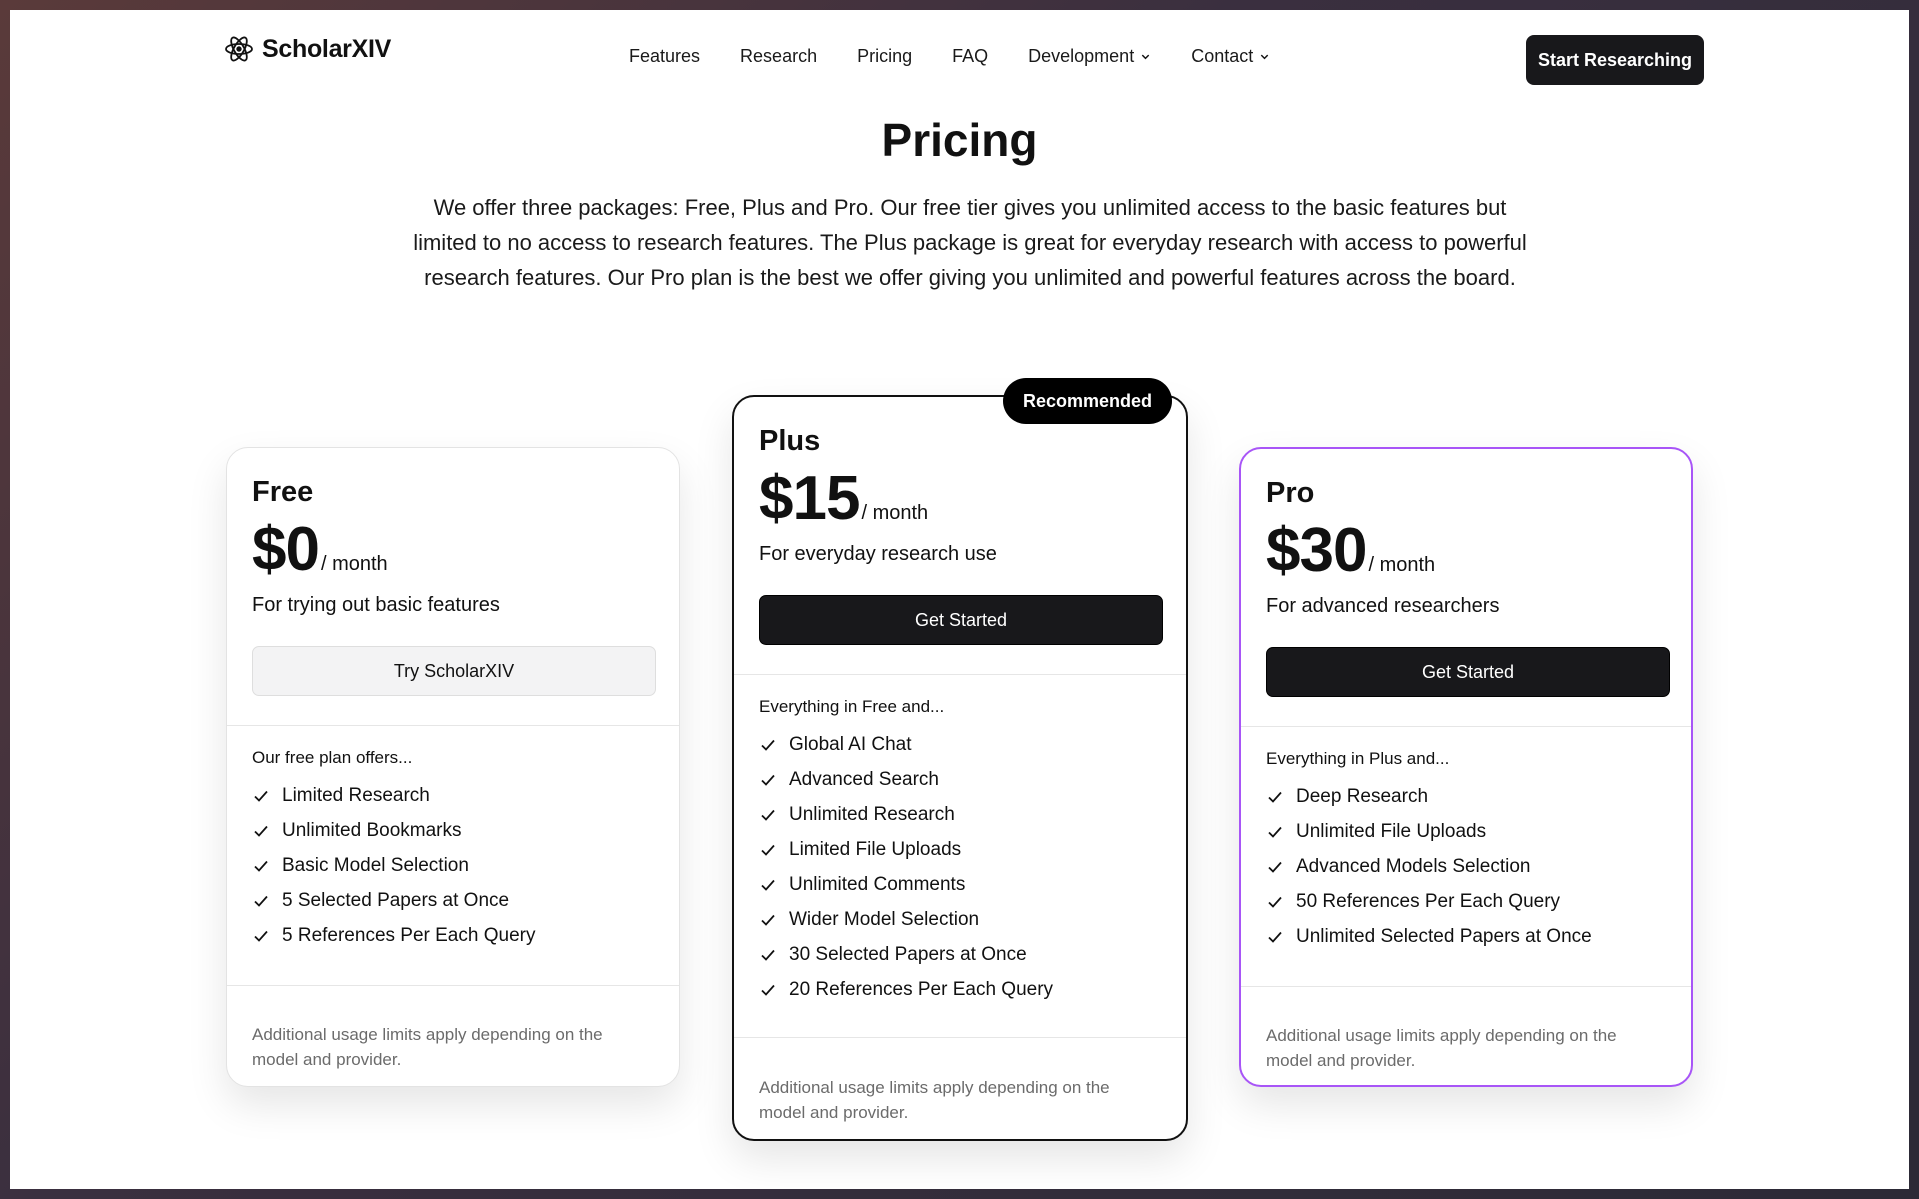  I want to click on feature-item: 5 References Per Each Query, so click(393, 935).